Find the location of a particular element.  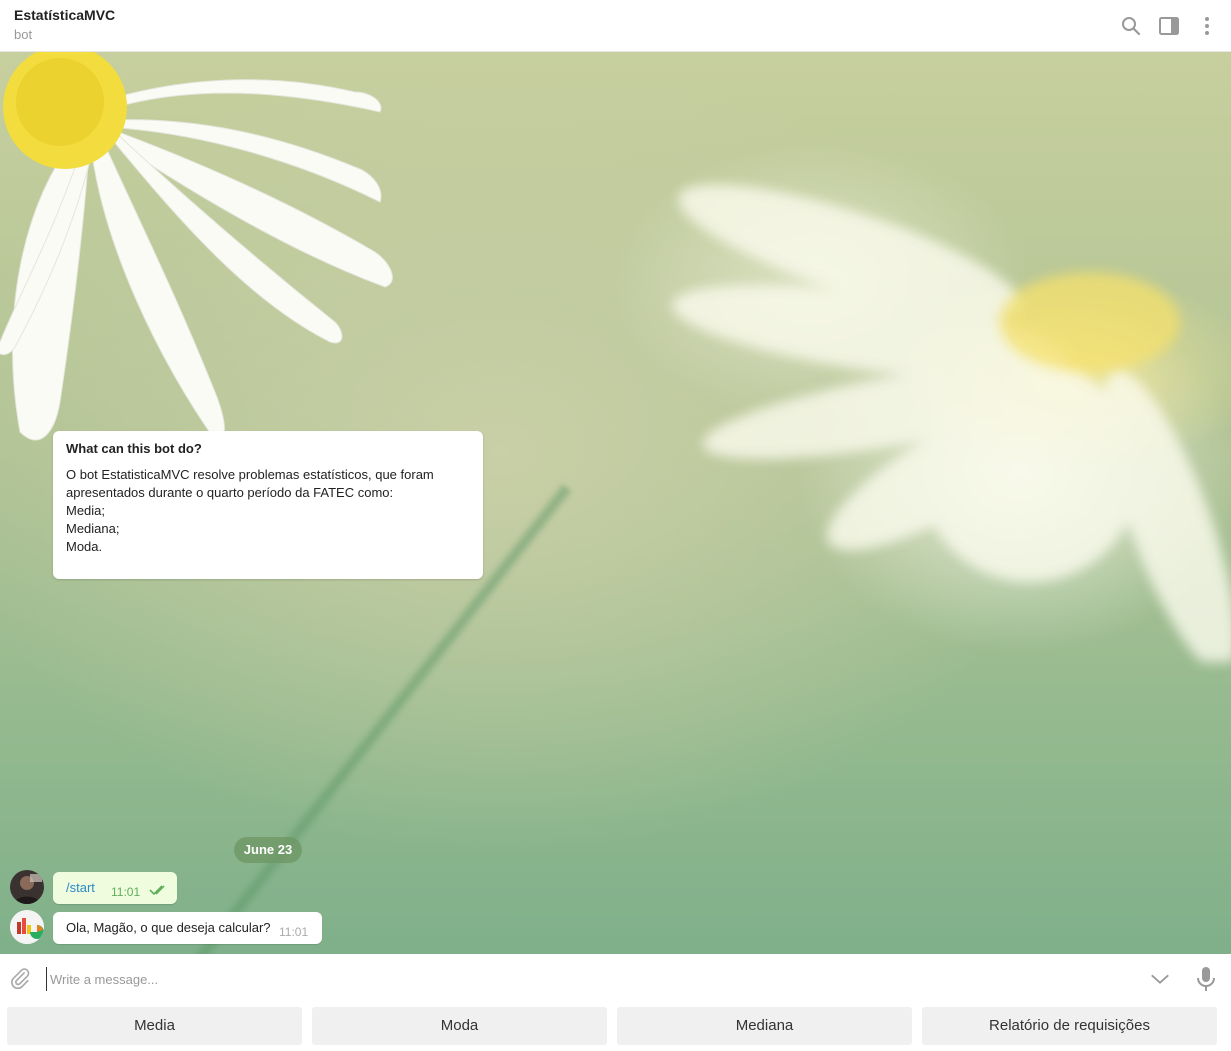

double-check-icon is located at coordinates (159, 891).